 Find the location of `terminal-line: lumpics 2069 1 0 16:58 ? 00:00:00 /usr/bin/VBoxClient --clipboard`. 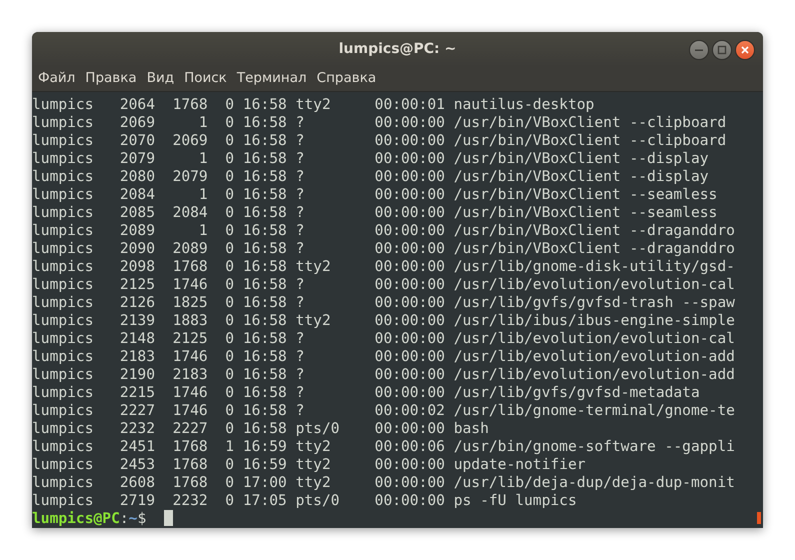

terminal-line: lumpics 2069 1 0 16:58 ? 00:00:00 /usr/bin/VBoxClient --clipboard is located at coordinates (380, 123).